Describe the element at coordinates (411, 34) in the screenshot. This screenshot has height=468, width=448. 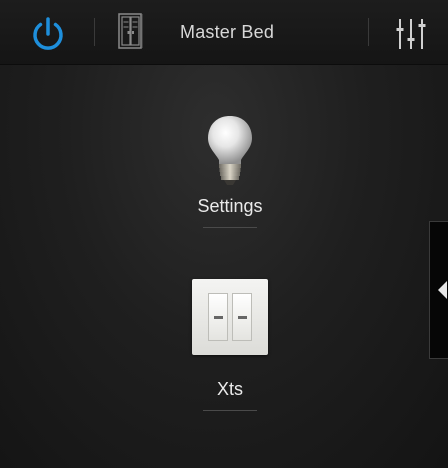
I see `sliders-icon` at that location.